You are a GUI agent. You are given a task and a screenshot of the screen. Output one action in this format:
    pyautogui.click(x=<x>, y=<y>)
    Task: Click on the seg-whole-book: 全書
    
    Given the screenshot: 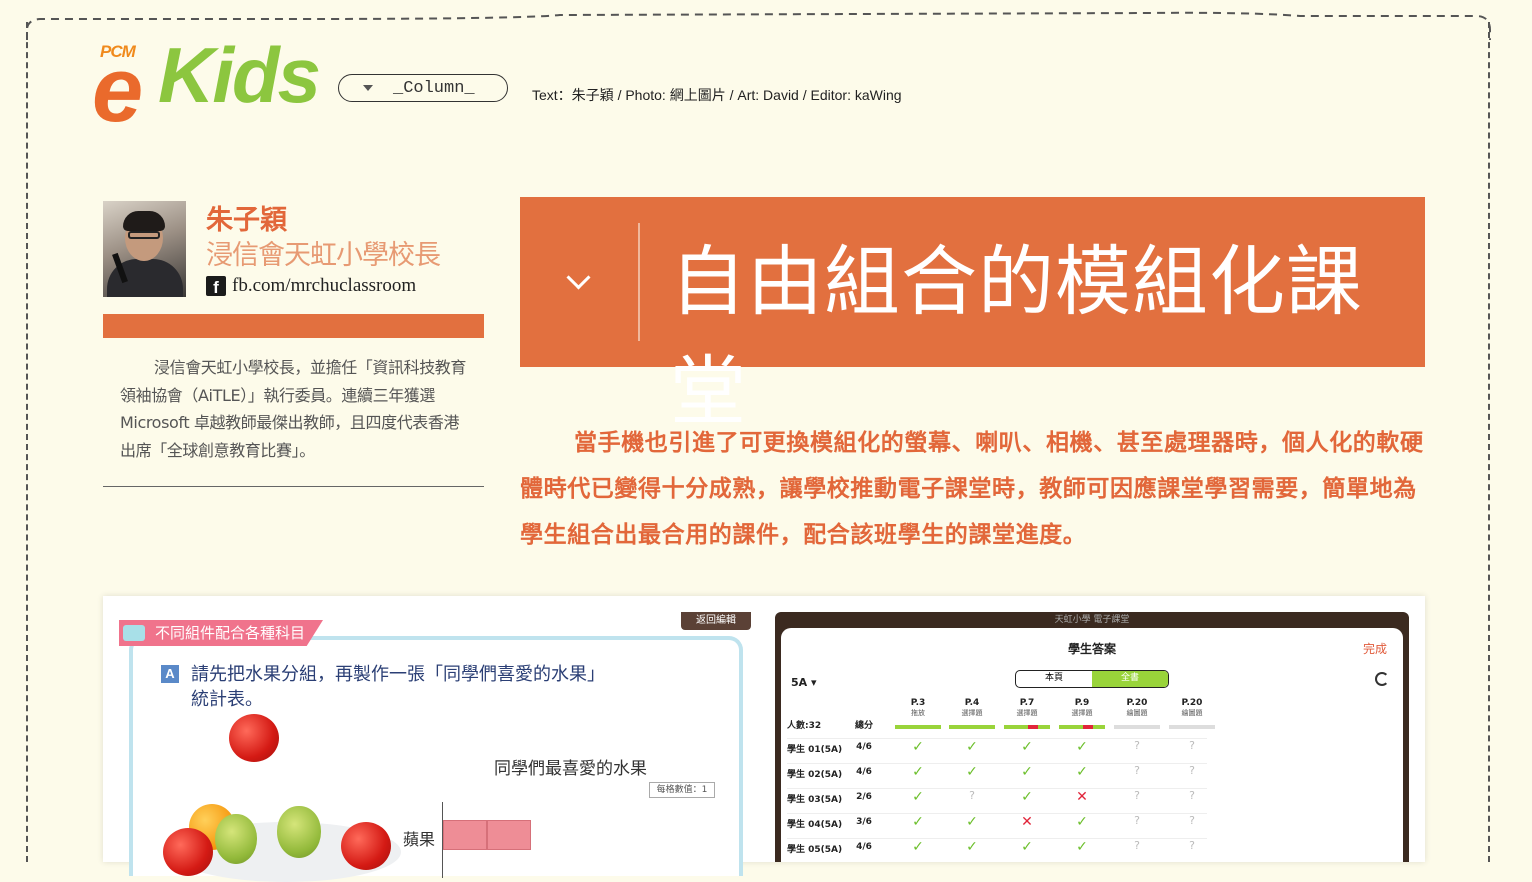 What is the action you would take?
    pyautogui.click(x=1130, y=679)
    